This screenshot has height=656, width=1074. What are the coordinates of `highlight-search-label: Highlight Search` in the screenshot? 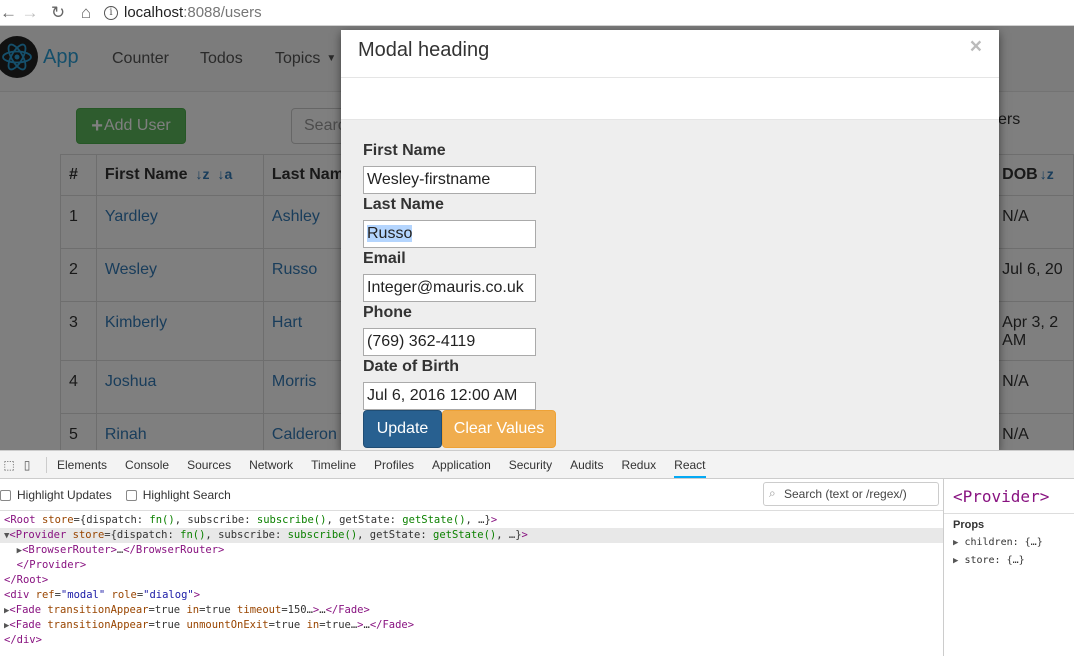 It's located at (186, 494).